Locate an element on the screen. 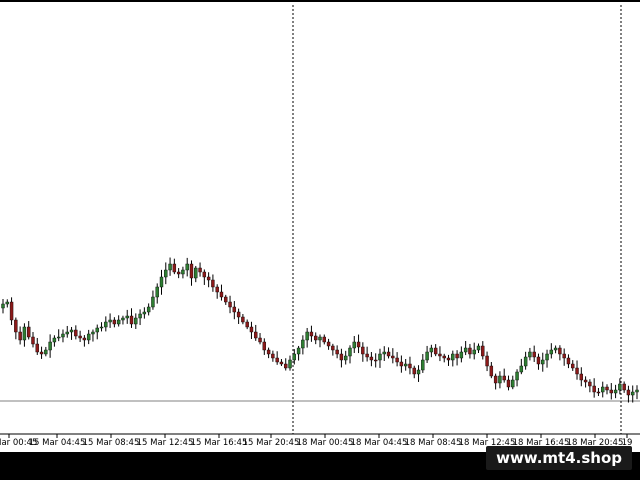 This screenshot has width=640, height=480. x-tick-label: 15 Mar 20:45 is located at coordinates (271, 443).